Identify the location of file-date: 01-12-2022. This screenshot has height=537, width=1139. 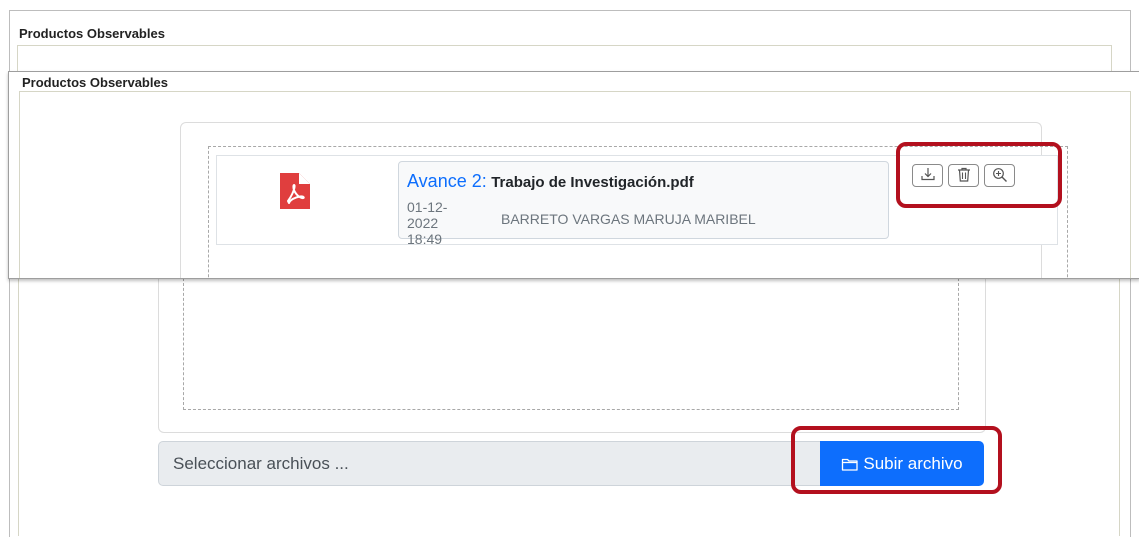
(427, 215).